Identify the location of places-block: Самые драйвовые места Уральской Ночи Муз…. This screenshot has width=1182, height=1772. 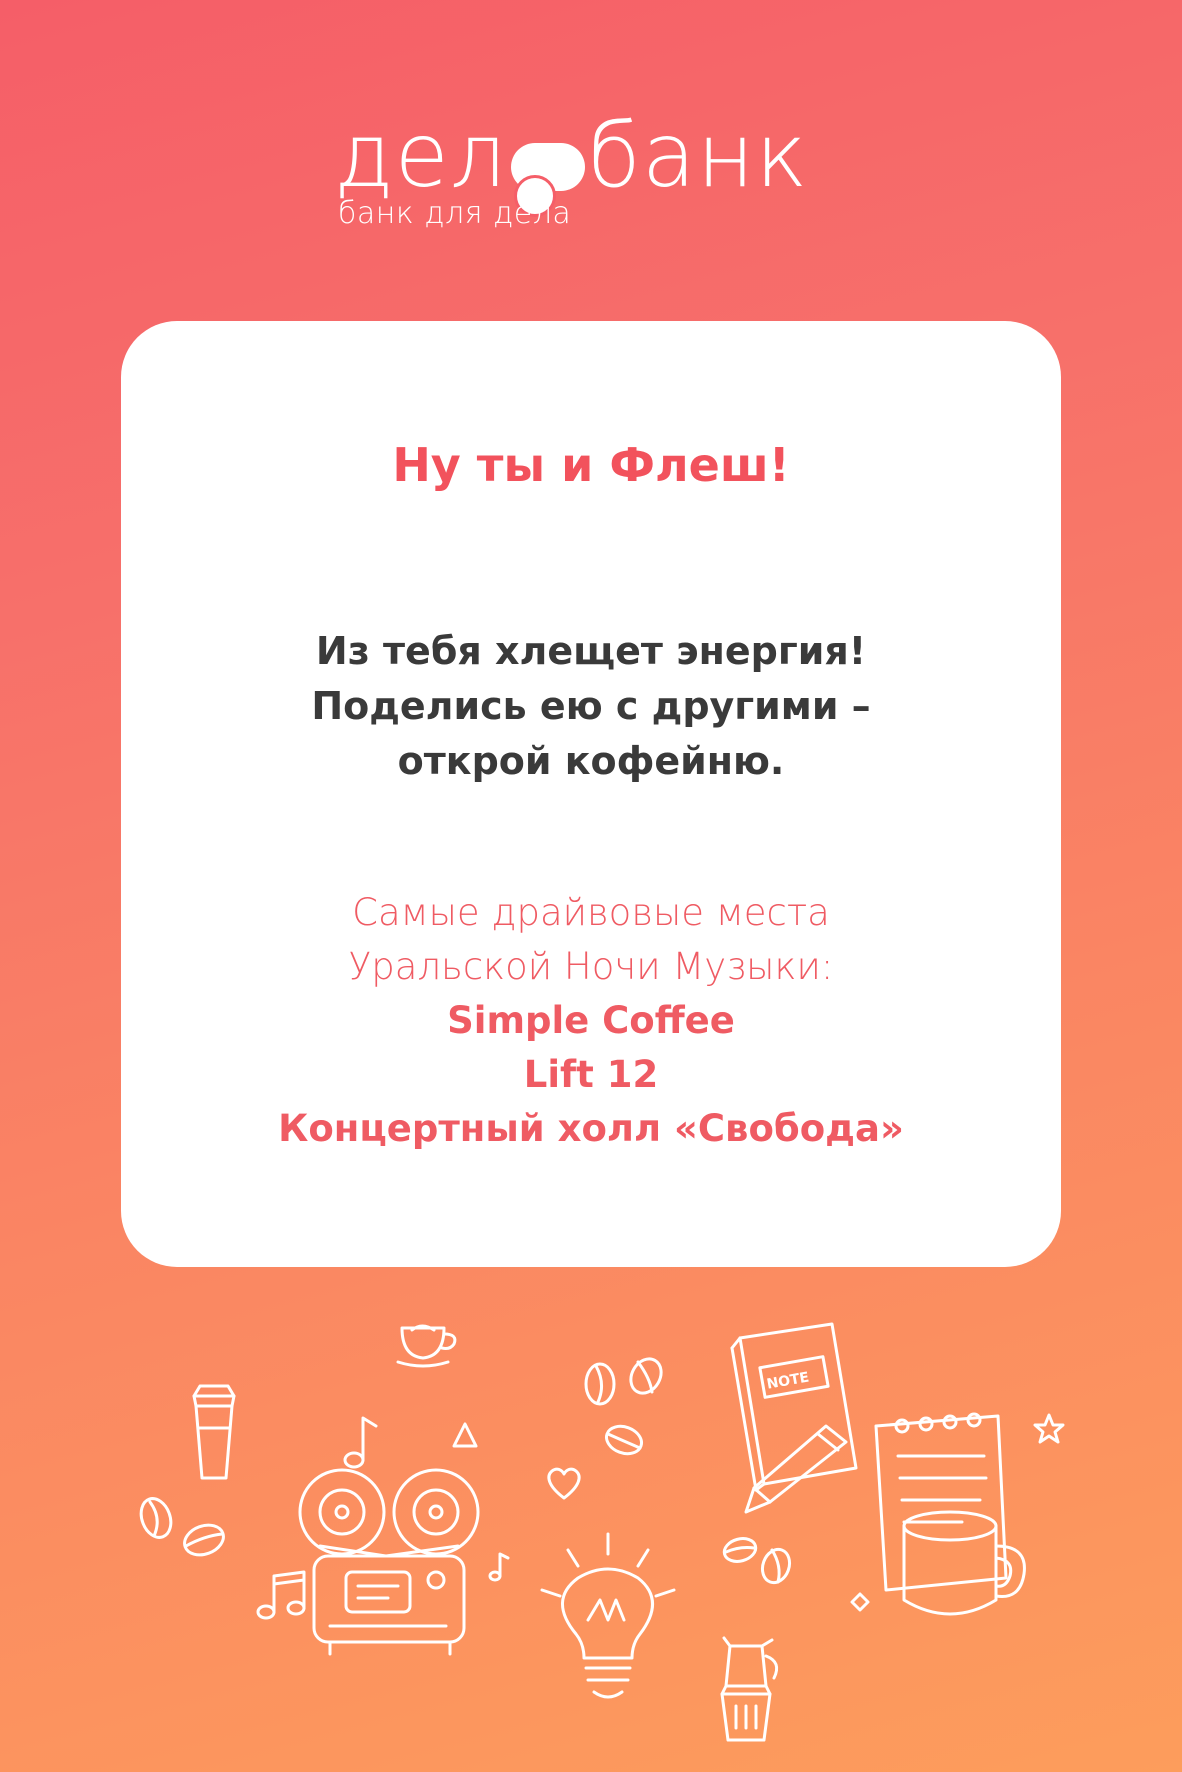
(591, 1021).